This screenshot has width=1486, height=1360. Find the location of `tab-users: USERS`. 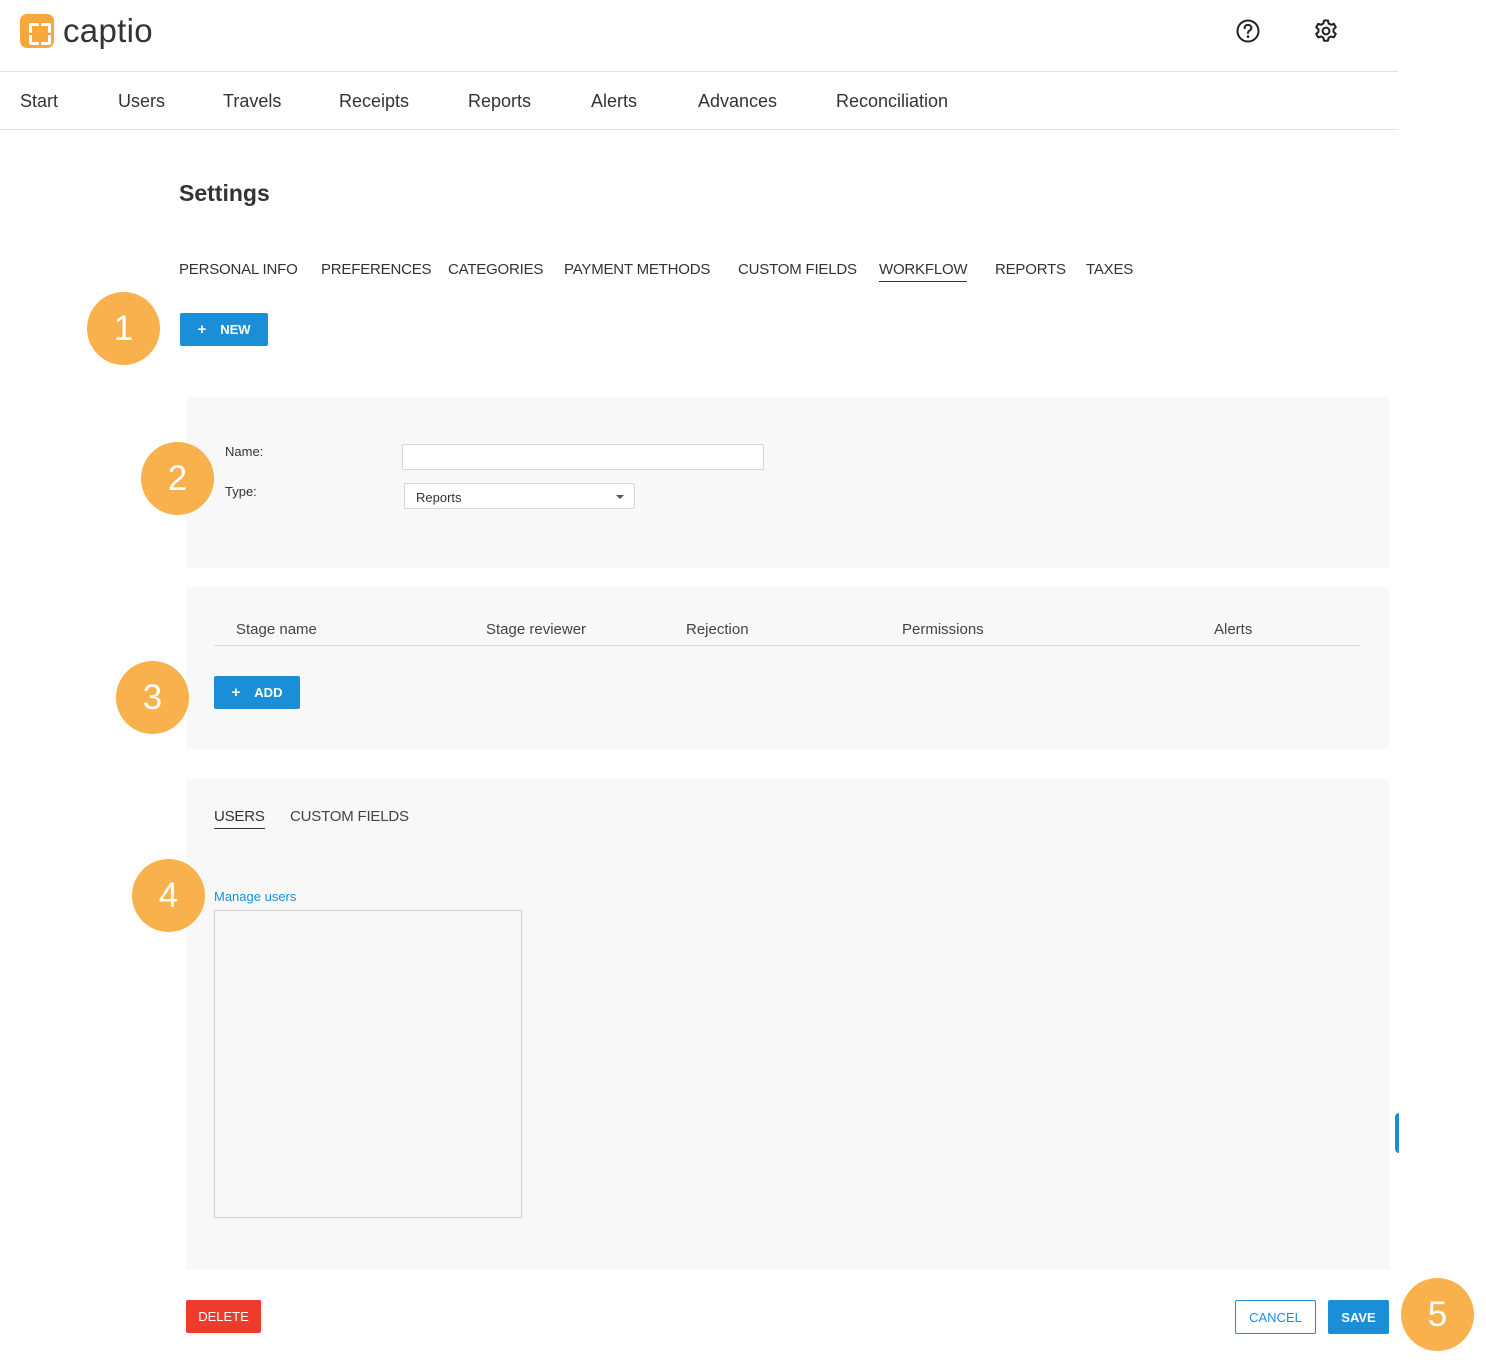

tab-users: USERS is located at coordinates (239, 818).